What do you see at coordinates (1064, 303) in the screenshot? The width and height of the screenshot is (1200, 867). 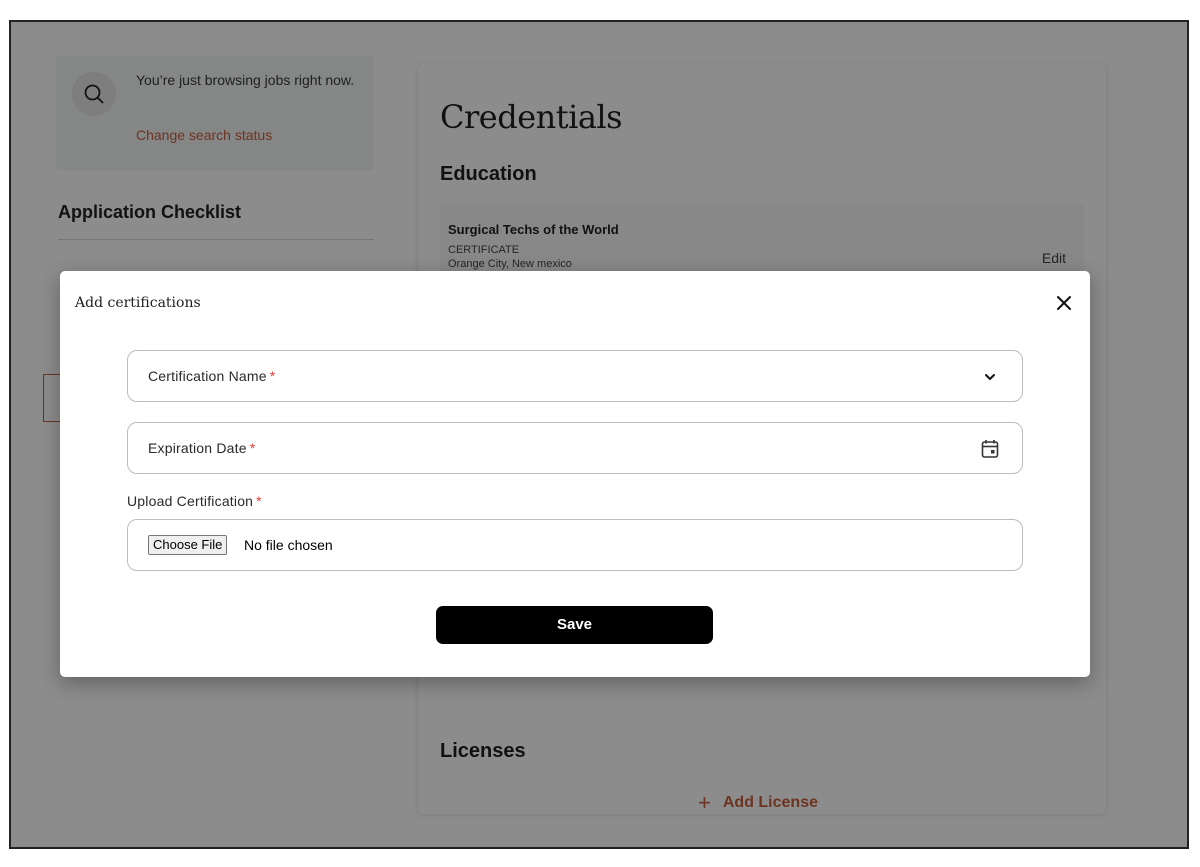 I see `close-icon` at bounding box center [1064, 303].